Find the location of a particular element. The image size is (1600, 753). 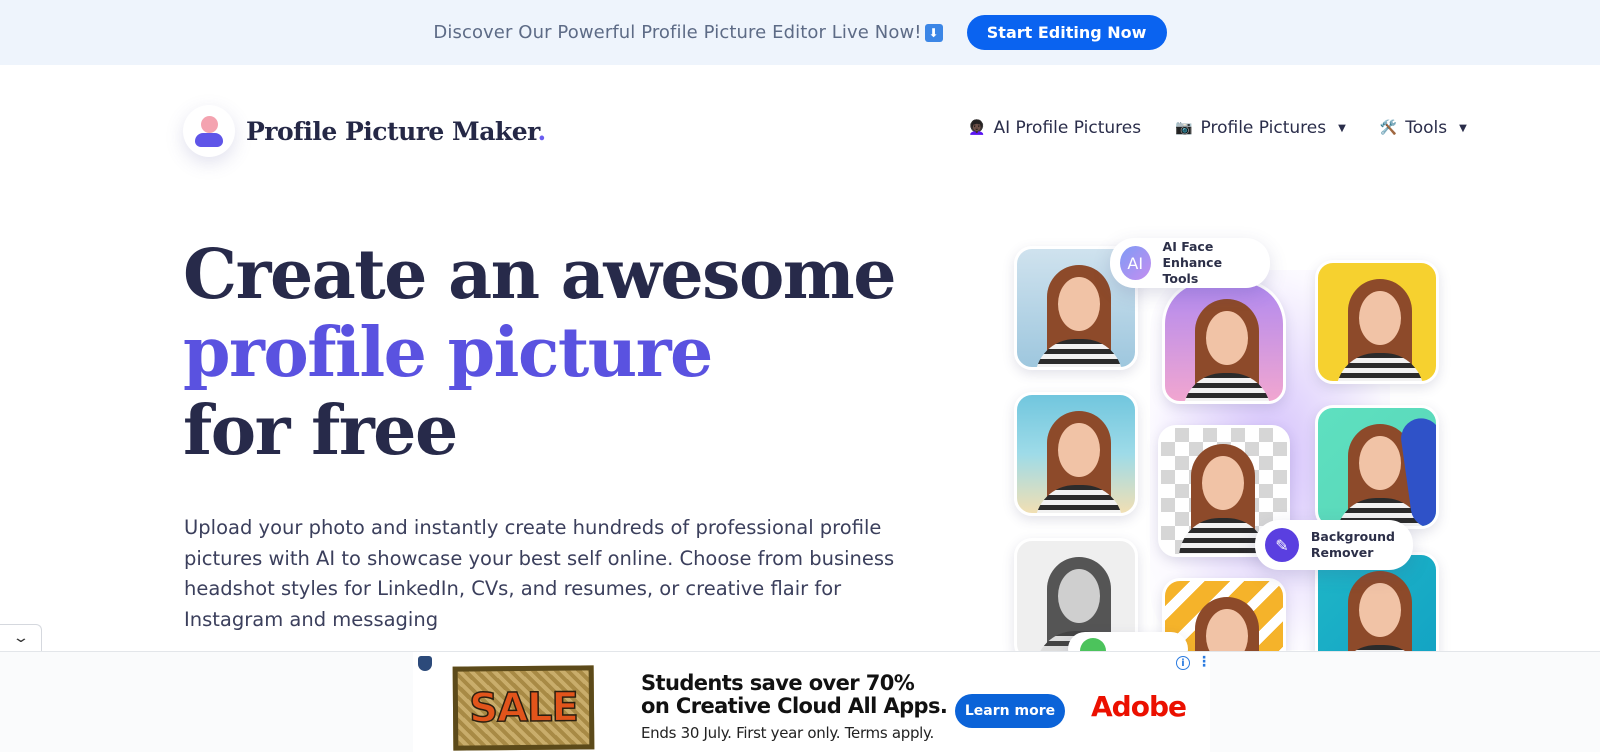

profile-tile-teal is located at coordinates (1377, 467).